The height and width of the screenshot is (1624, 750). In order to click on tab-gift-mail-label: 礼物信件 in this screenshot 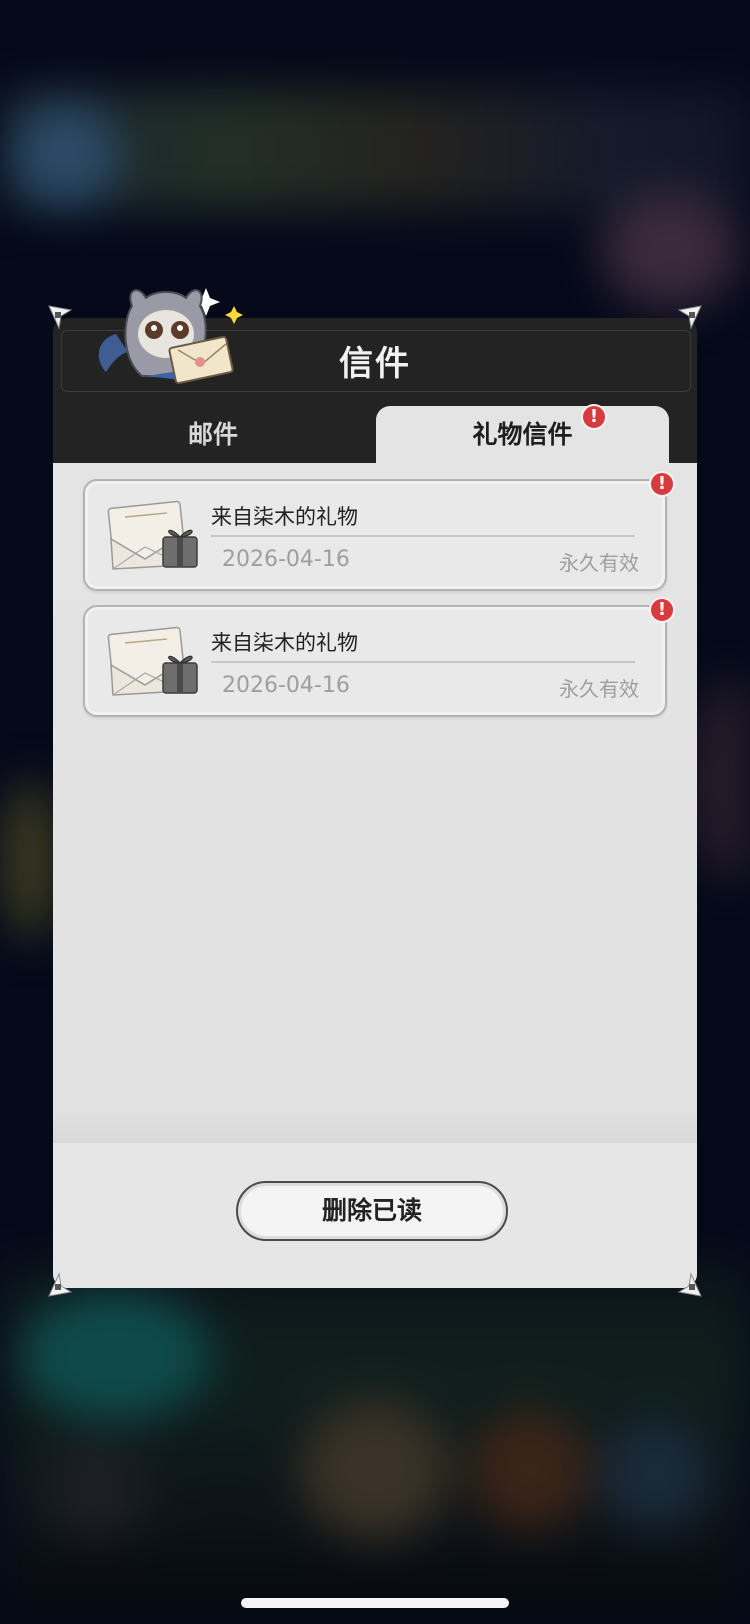, I will do `click(522, 434)`.